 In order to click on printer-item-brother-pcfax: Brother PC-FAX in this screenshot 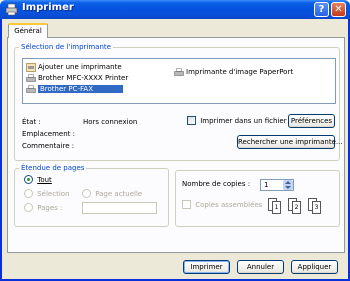, I will do `click(75, 89)`.